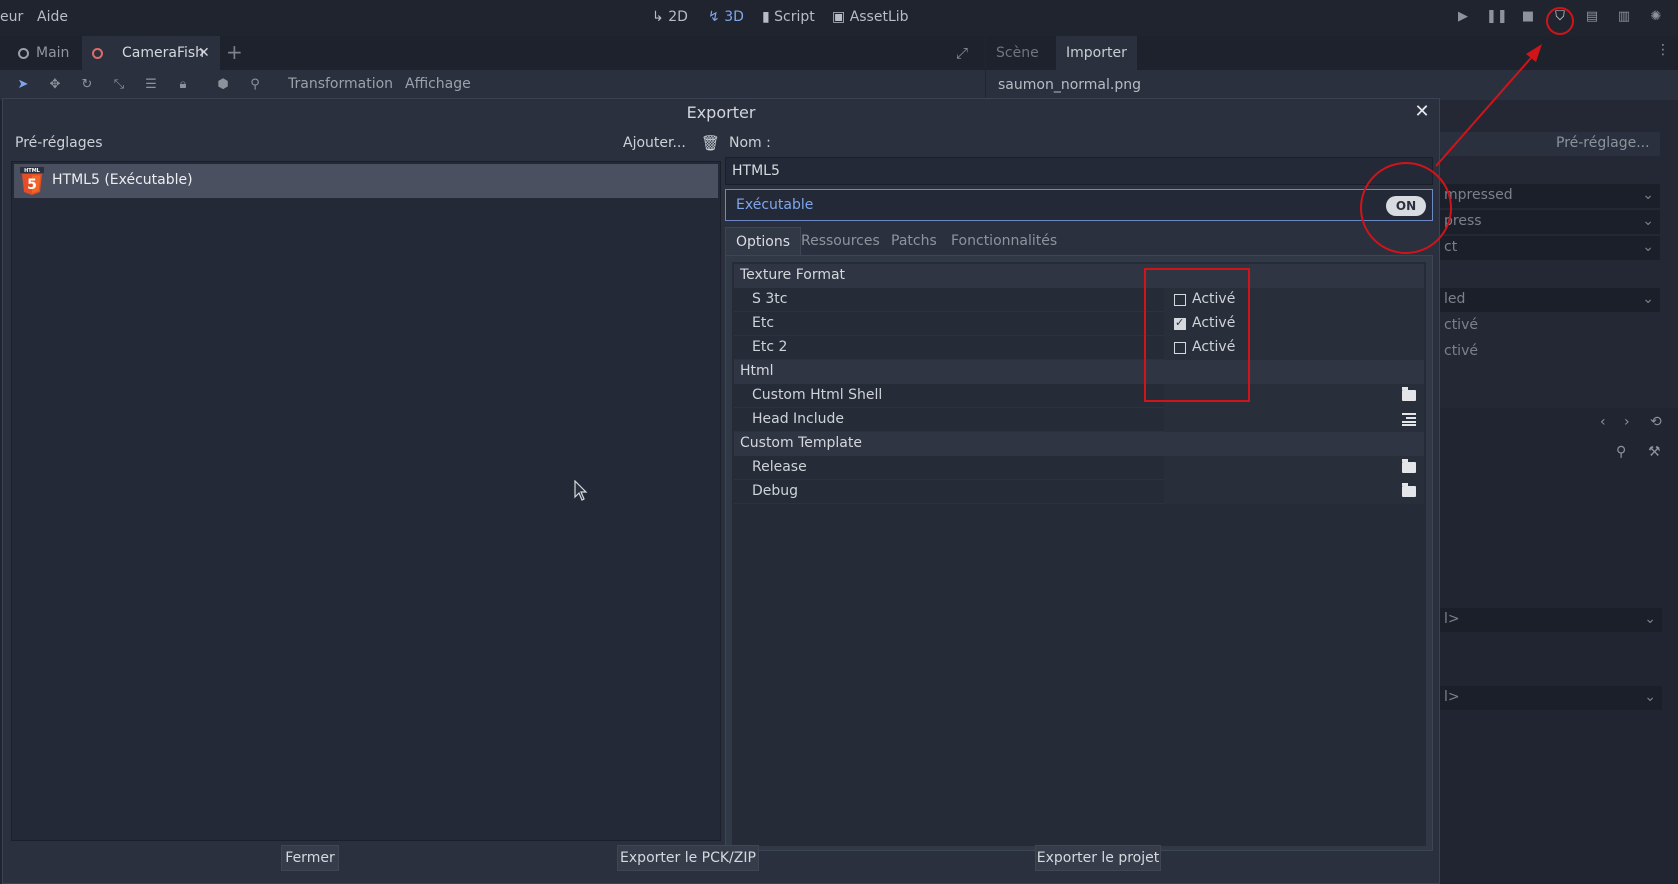 This screenshot has width=1678, height=884. I want to click on close-button: Fermer, so click(310, 858).